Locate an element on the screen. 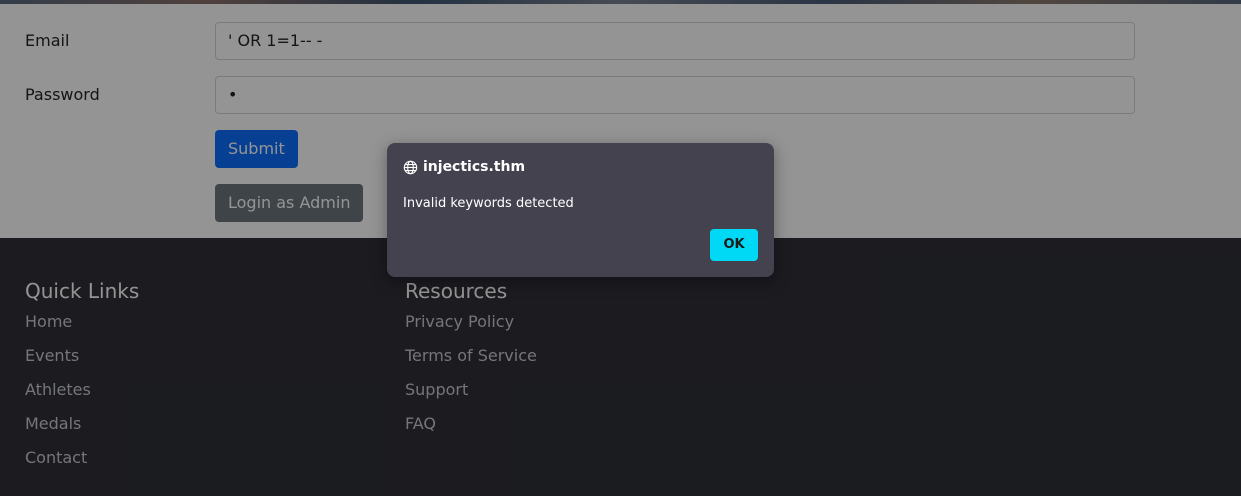 This screenshot has height=496, width=1241. globe-icon is located at coordinates (410, 167).